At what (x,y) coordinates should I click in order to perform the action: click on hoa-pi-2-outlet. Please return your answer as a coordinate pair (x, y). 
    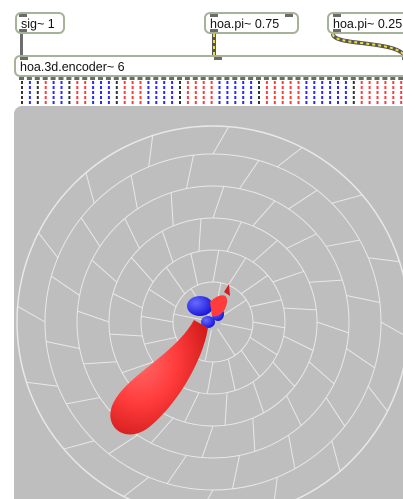
    Looking at the image, I should click on (337, 30).